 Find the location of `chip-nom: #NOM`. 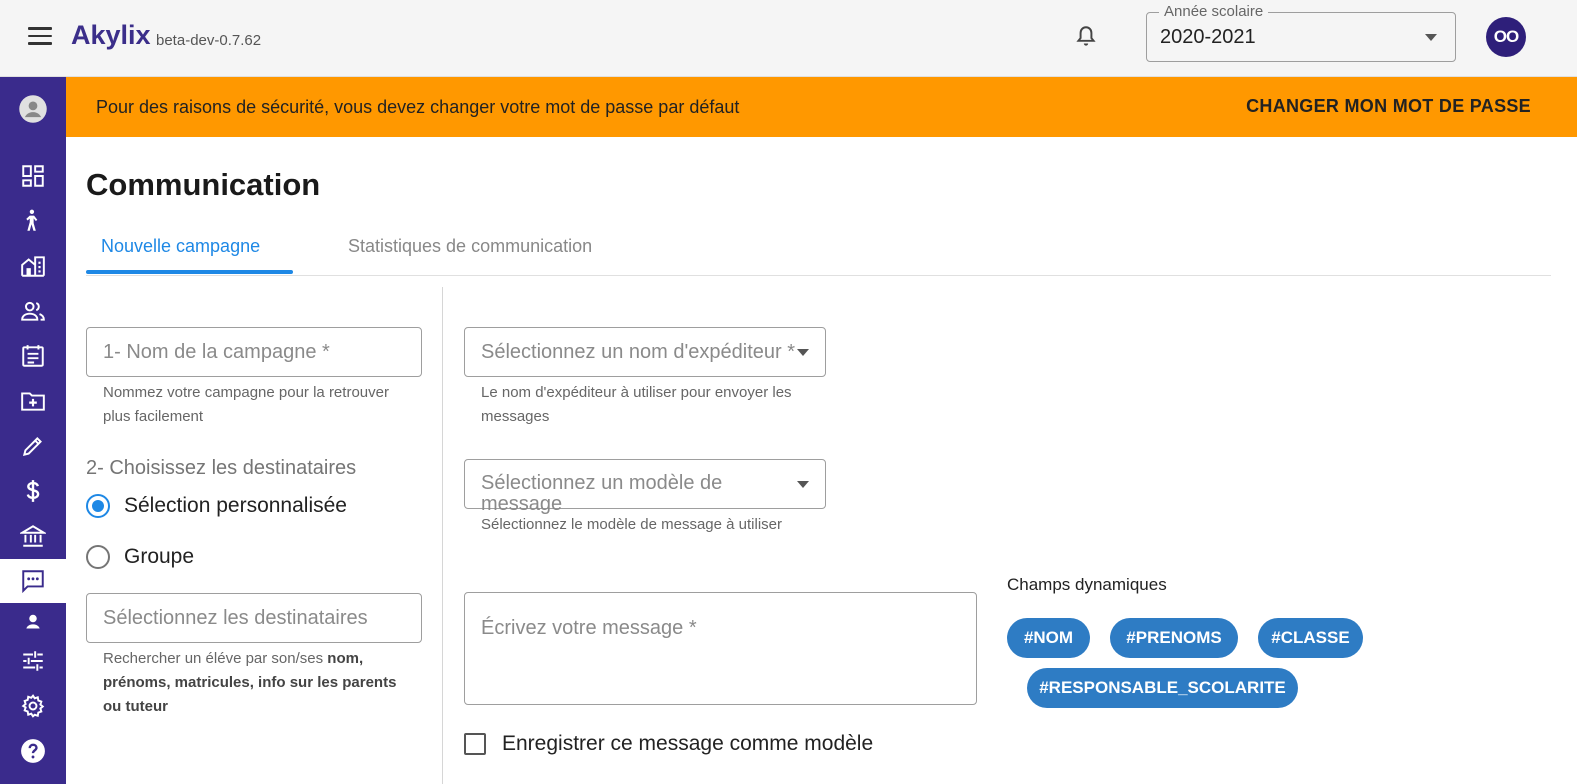

chip-nom: #NOM is located at coordinates (1048, 638).